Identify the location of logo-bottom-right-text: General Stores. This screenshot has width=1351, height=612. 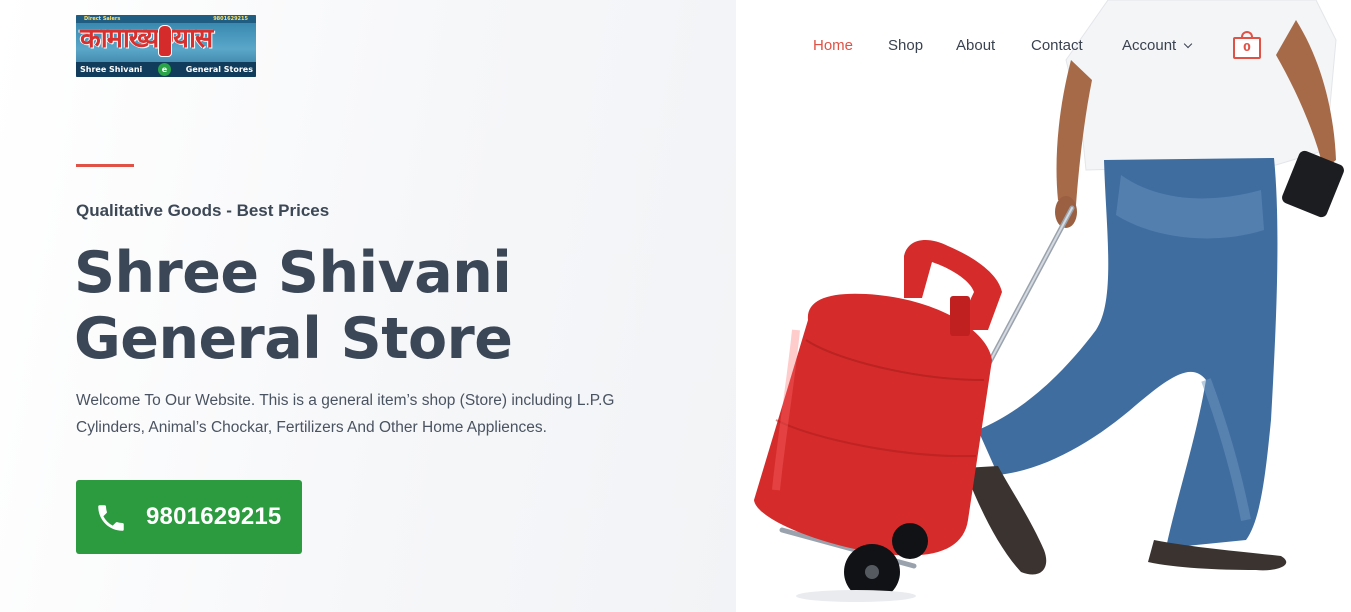
(219, 69).